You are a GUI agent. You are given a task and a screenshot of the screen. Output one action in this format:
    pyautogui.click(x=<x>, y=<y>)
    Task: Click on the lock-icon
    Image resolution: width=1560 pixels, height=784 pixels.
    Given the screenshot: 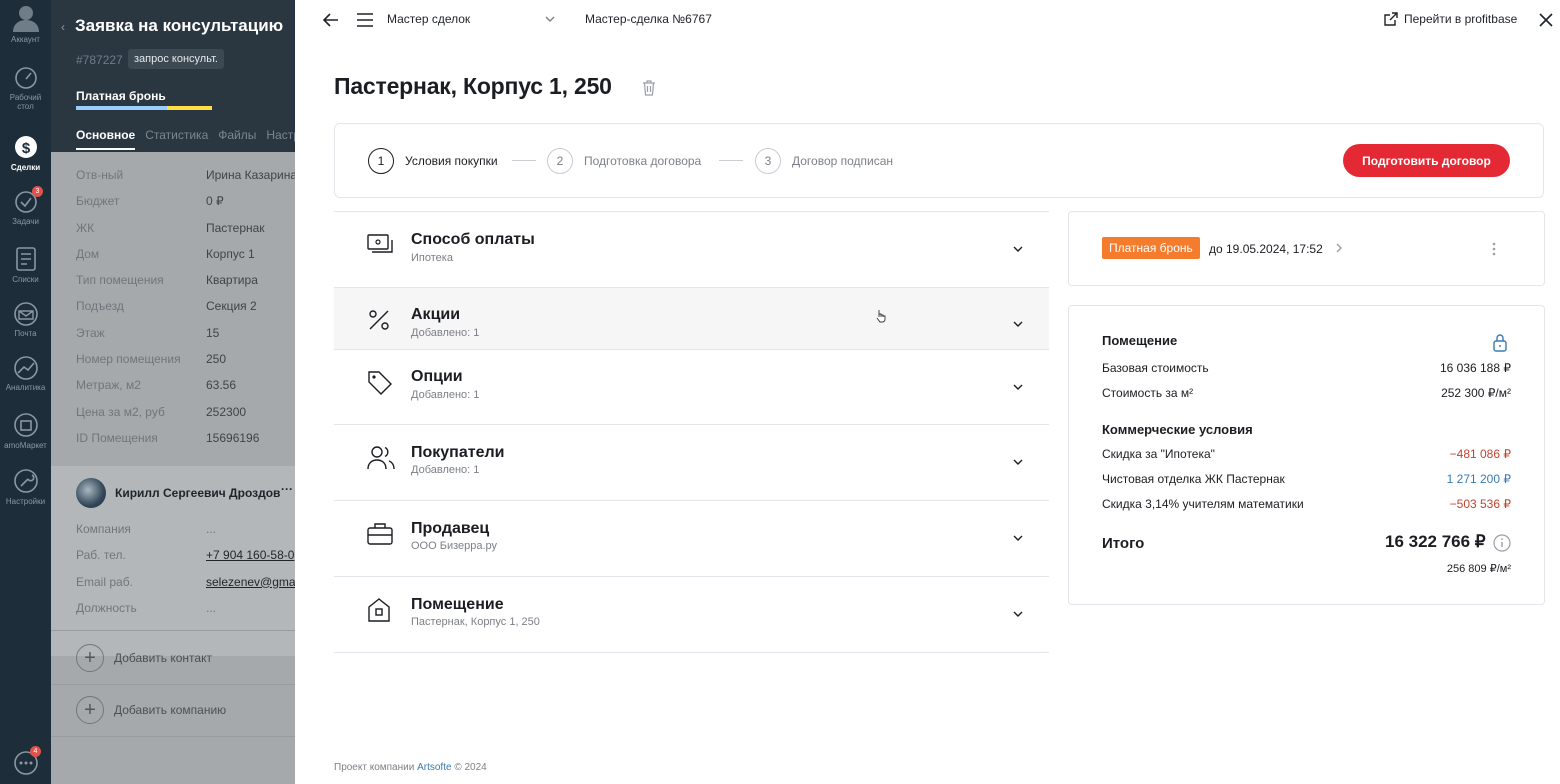 What is the action you would take?
    pyautogui.click(x=1500, y=343)
    